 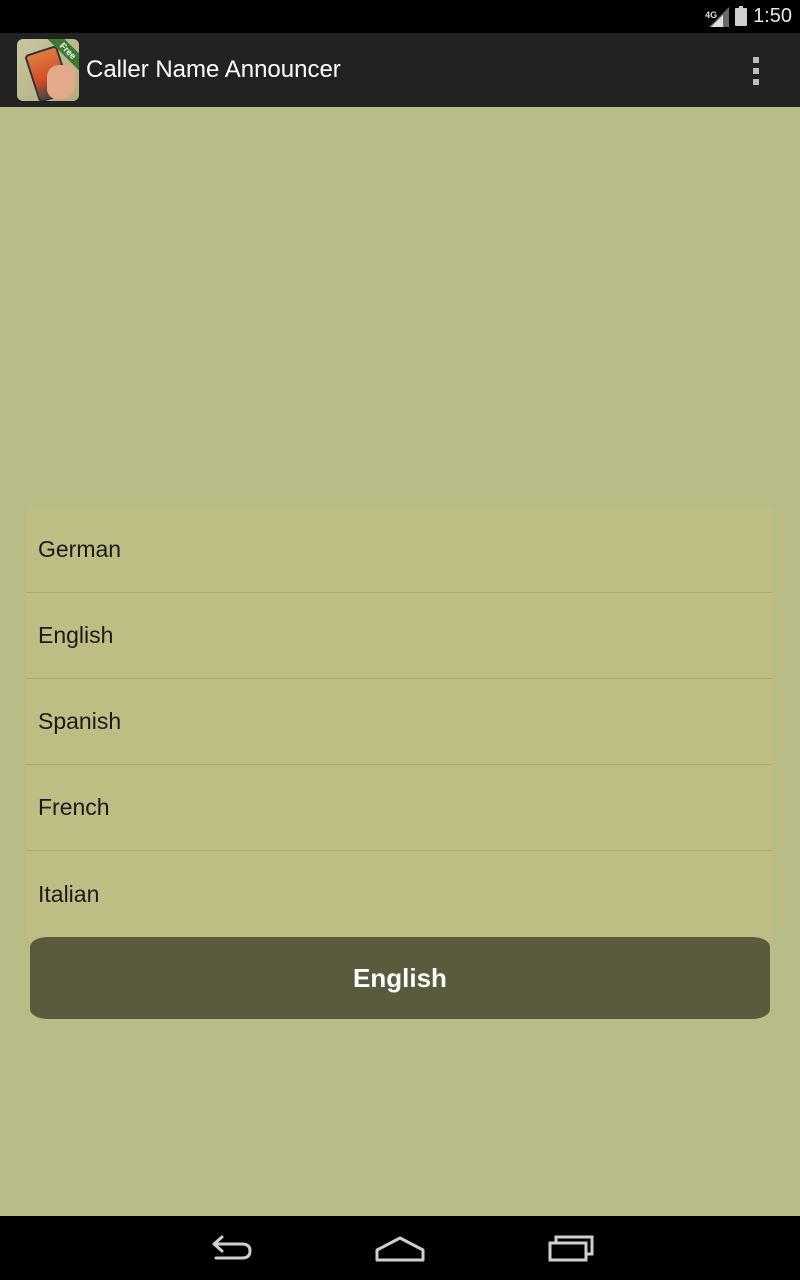 I want to click on overflow-menu-icon, so click(x=756, y=71).